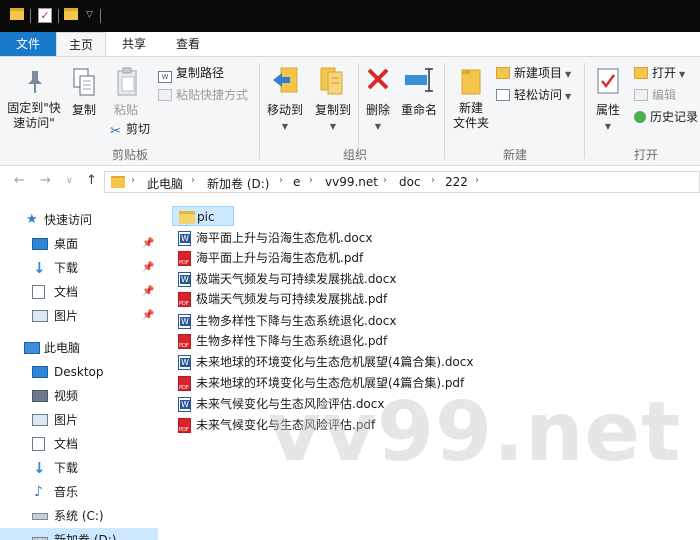 The image size is (700, 540). I want to click on new-folder-quick-icon, so click(71, 14).